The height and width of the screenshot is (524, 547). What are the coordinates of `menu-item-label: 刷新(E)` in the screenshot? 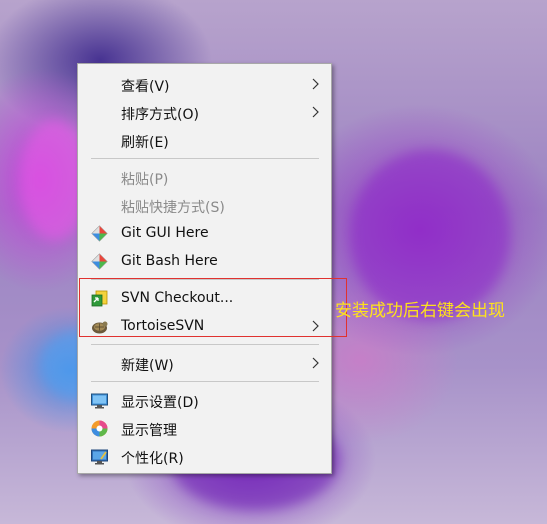 It's located at (145, 143).